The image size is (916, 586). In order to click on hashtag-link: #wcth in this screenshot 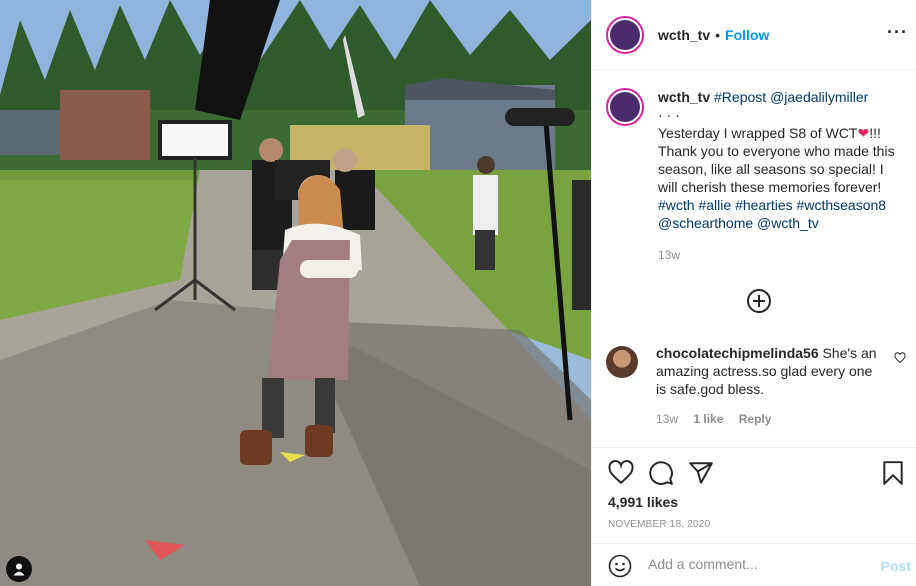, I will do `click(676, 205)`.